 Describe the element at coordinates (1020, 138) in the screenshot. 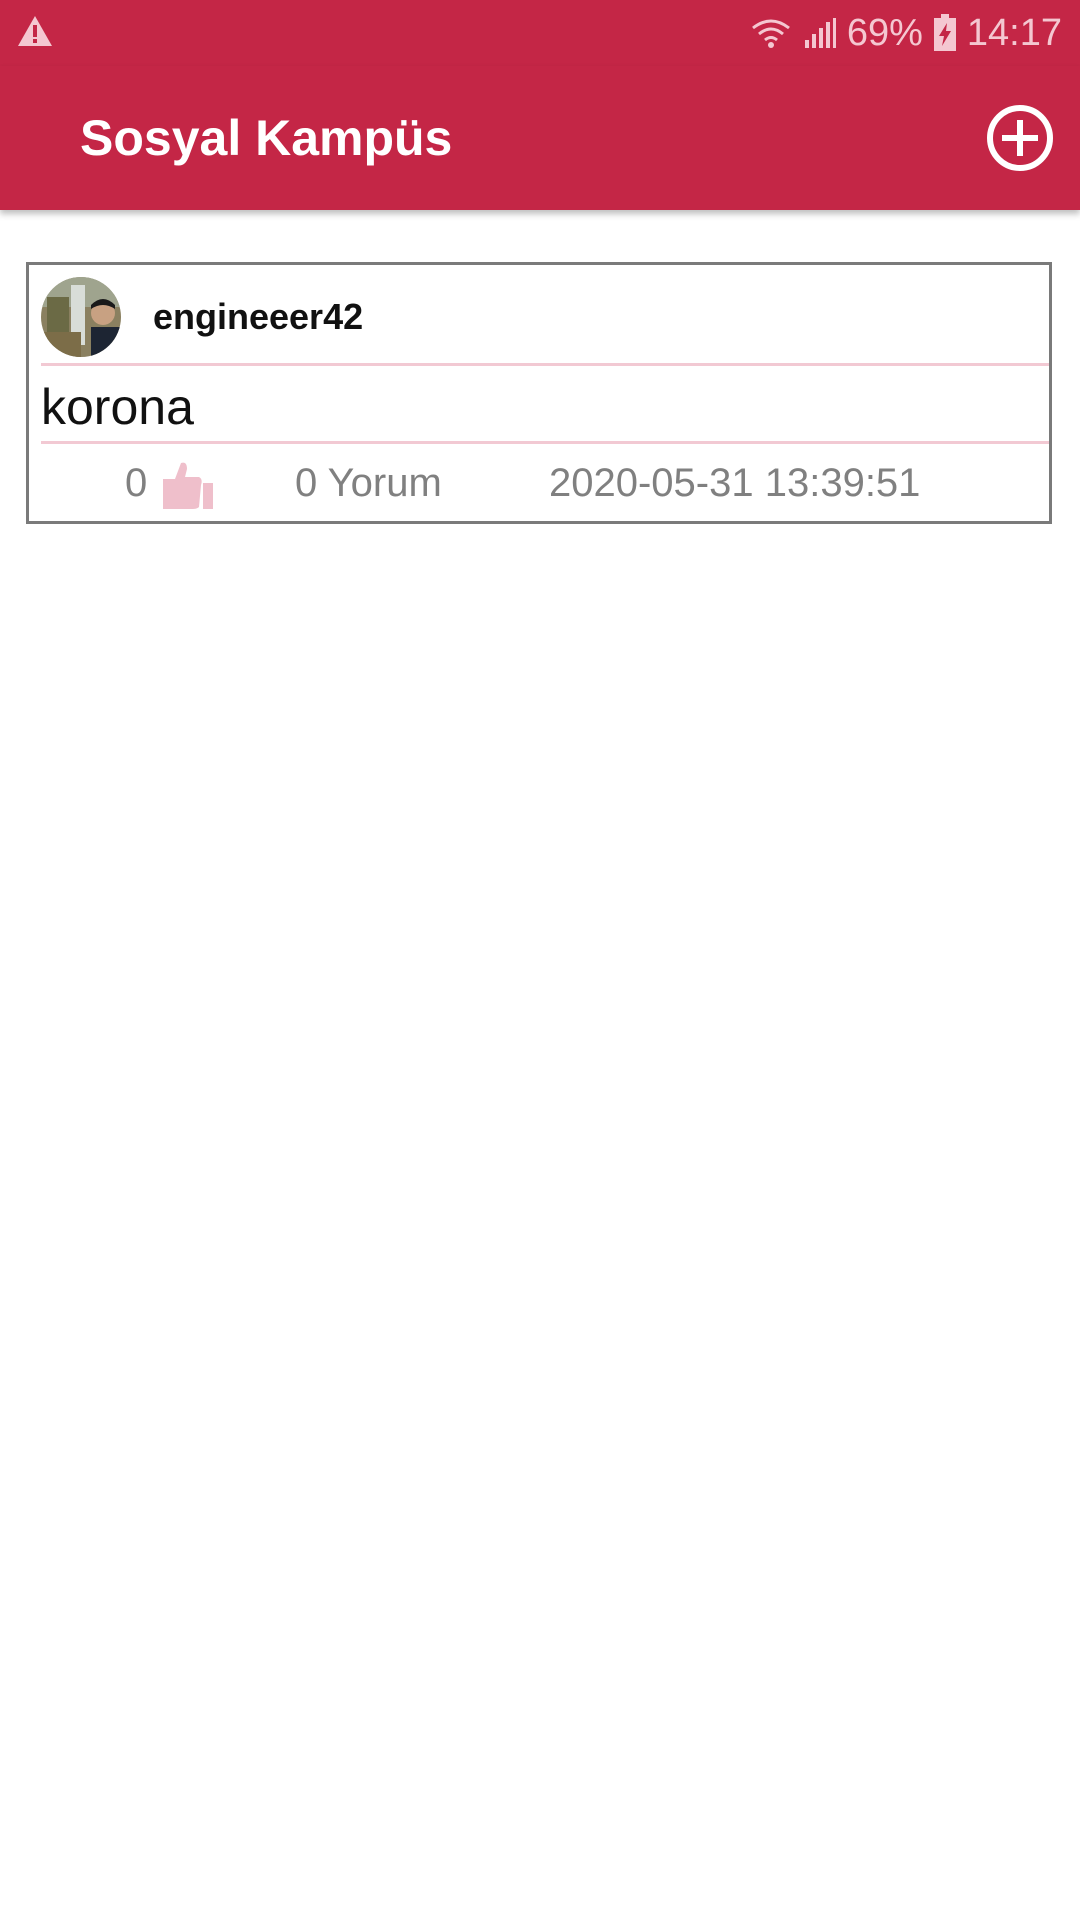

I see `add-circle-icon` at that location.